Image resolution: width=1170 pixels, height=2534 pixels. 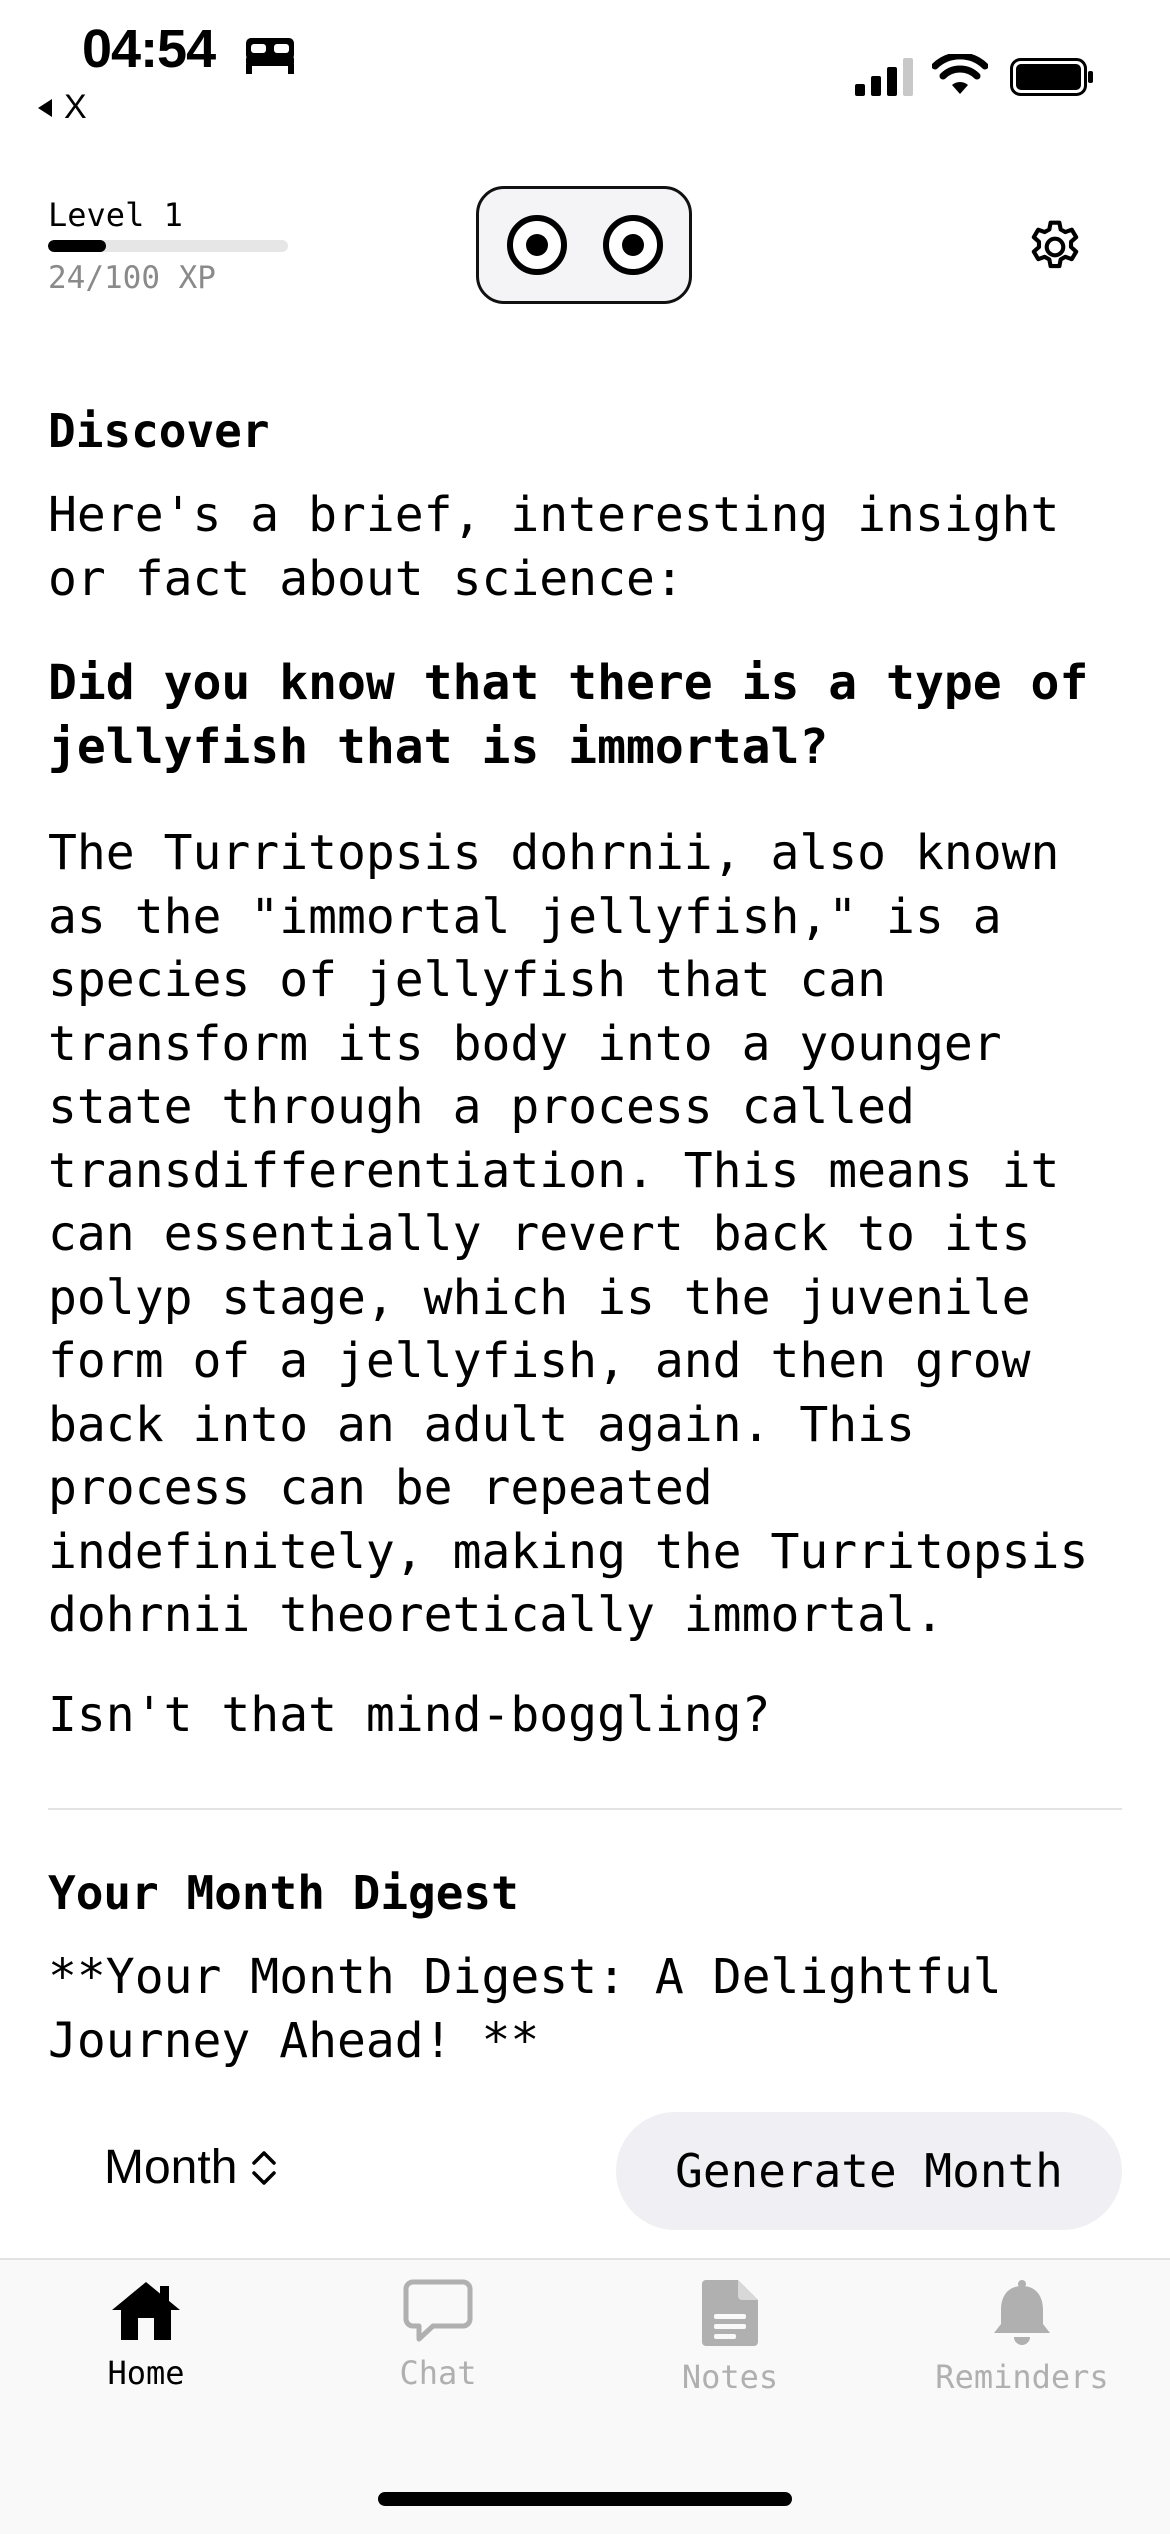 I want to click on home-indicator, so click(x=585, y=2499).